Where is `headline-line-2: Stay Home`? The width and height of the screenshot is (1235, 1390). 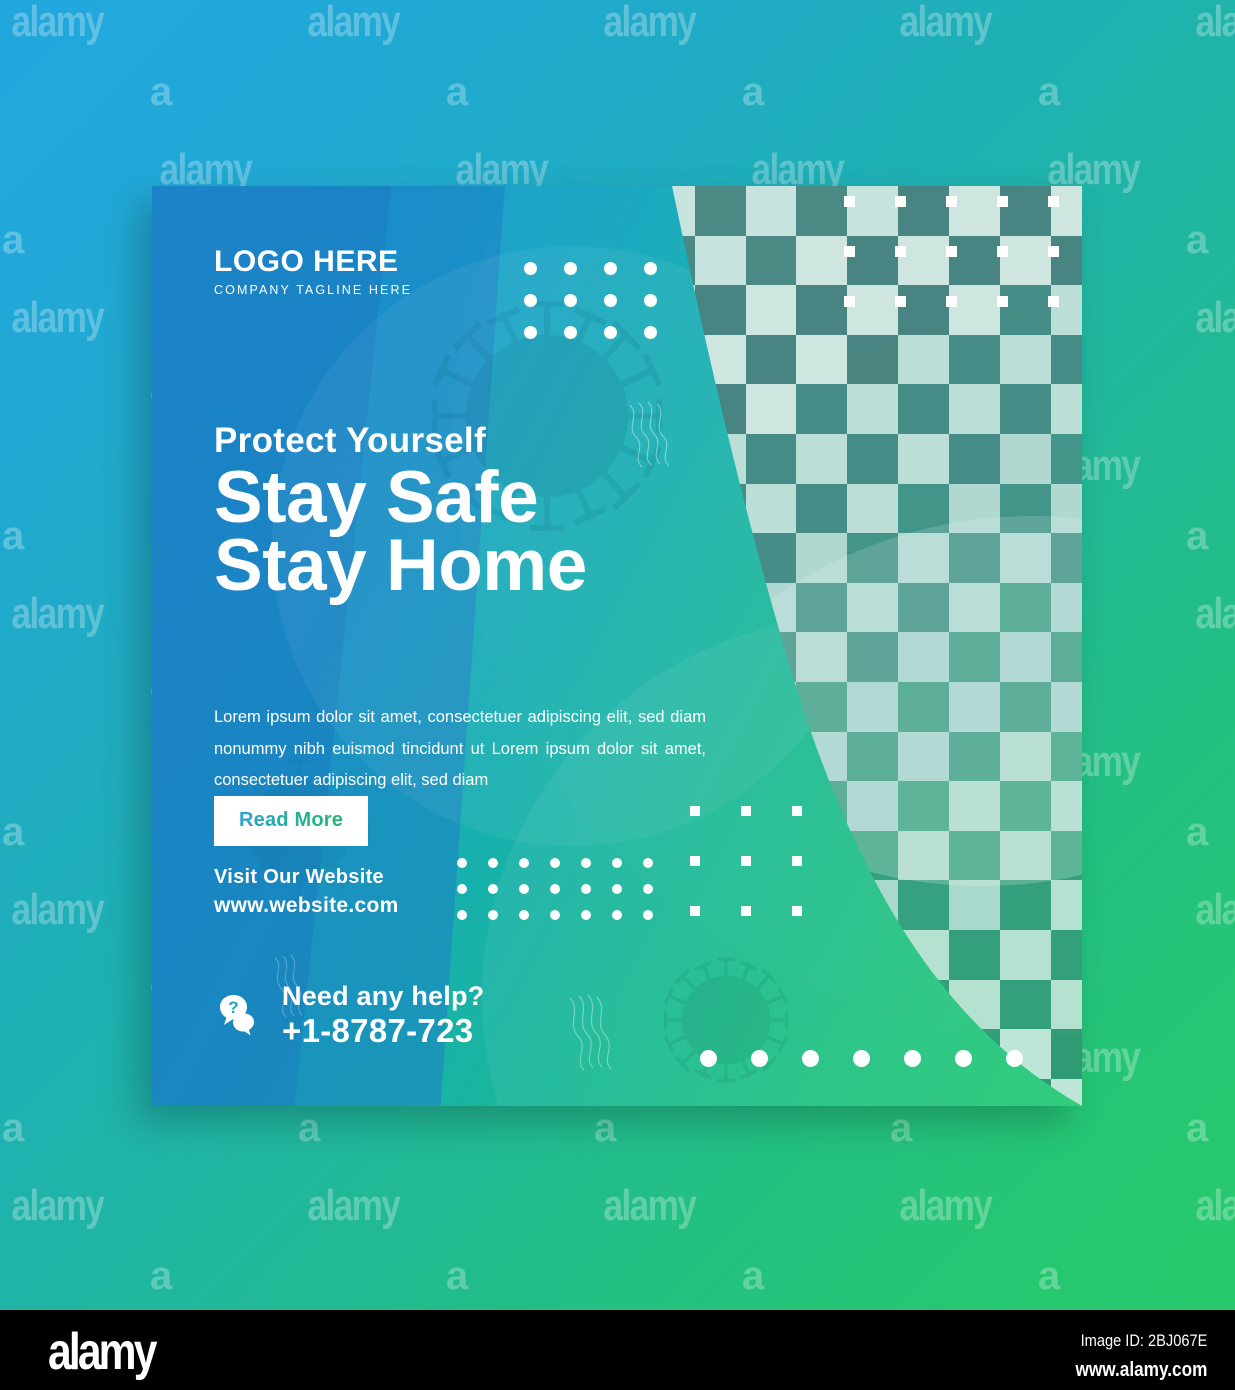
headline-line-2: Stay Home is located at coordinates (400, 566).